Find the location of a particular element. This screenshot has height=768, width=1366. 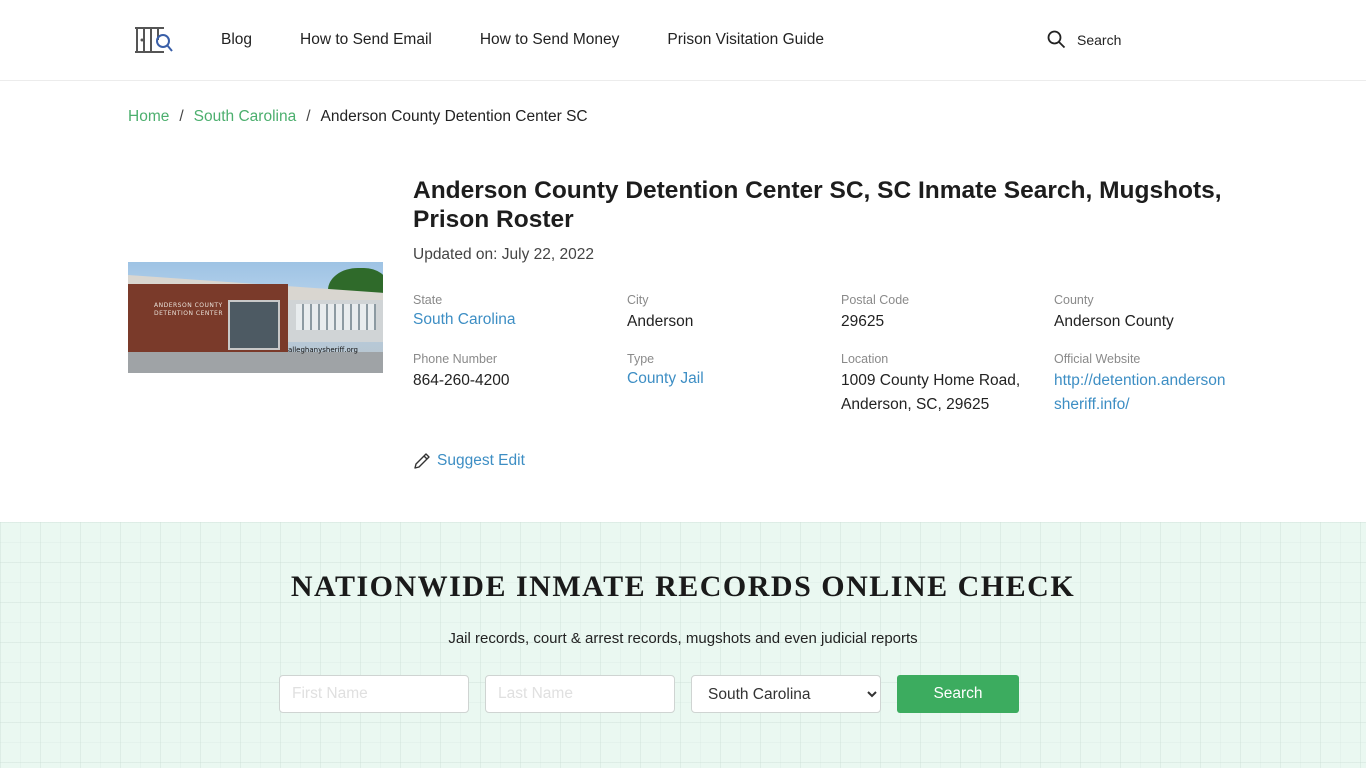

search-button: Search is located at coordinates (958, 694).